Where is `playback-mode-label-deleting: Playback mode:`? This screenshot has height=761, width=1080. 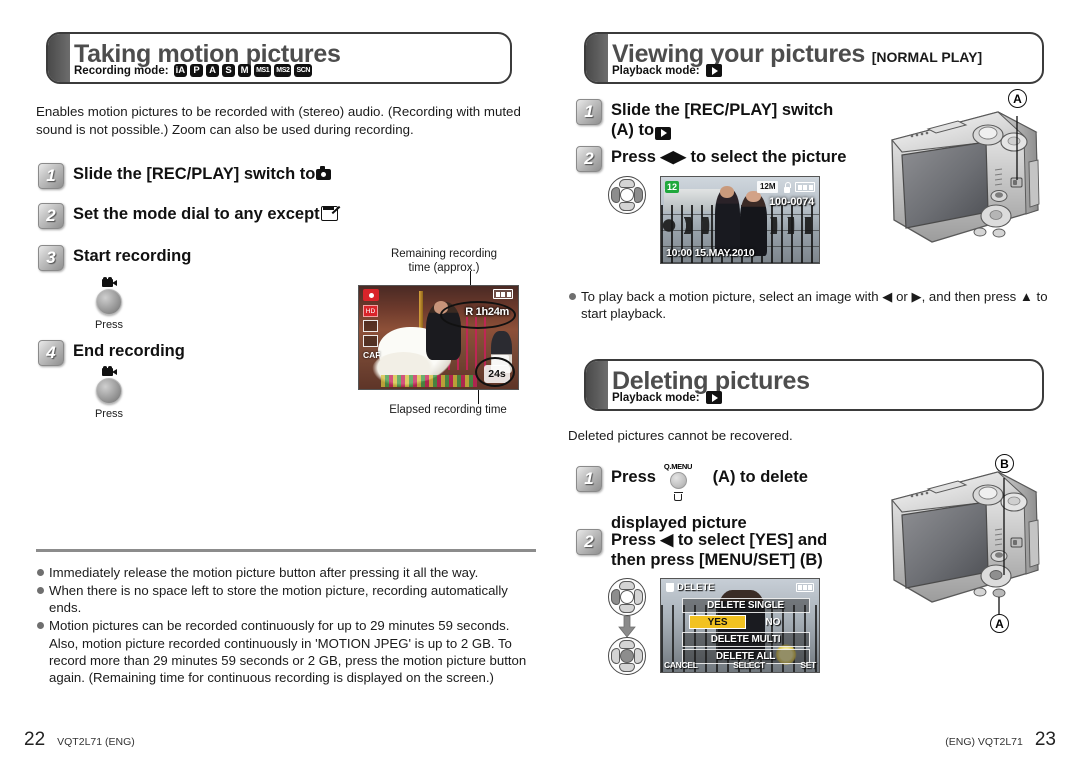 playback-mode-label-deleting: Playback mode: is located at coordinates (656, 397).